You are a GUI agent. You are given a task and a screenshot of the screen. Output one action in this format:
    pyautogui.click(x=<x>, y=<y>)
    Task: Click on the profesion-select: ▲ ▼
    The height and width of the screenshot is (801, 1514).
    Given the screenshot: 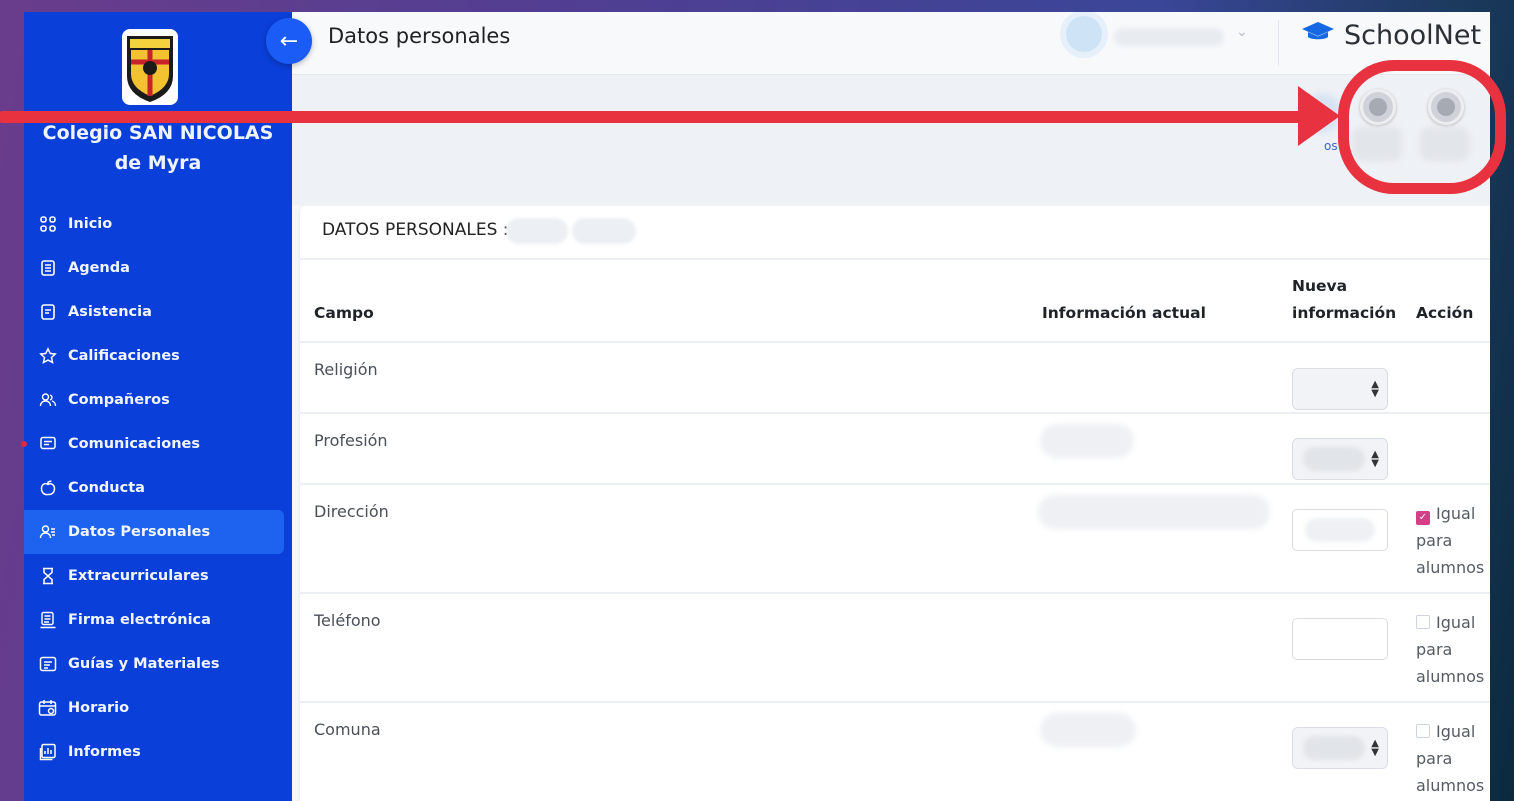 What is the action you would take?
    pyautogui.click(x=1340, y=459)
    